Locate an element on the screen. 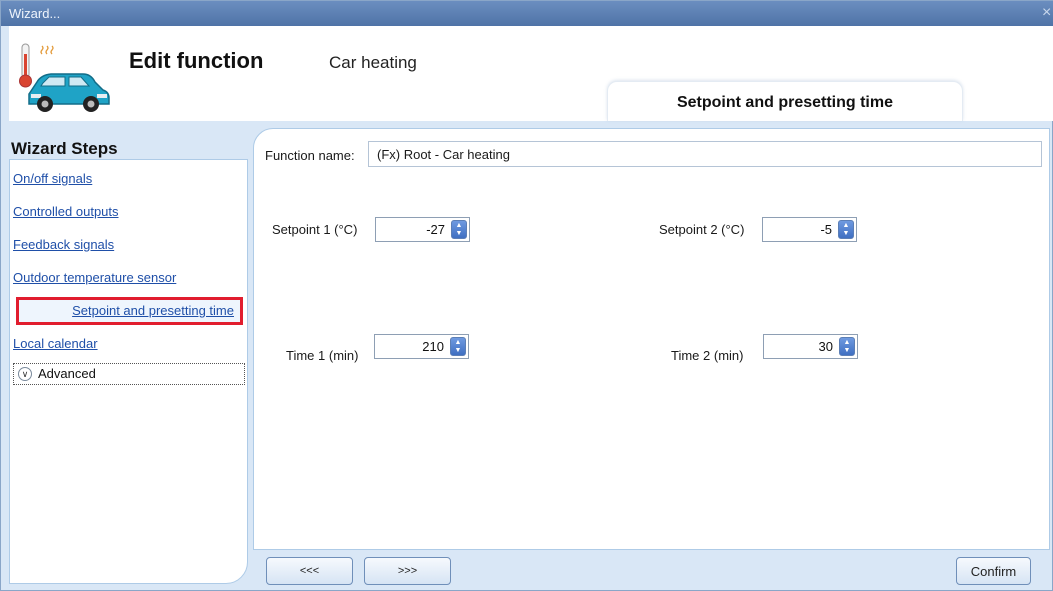 This screenshot has height=591, width=1053. function-name-input is located at coordinates (705, 154).